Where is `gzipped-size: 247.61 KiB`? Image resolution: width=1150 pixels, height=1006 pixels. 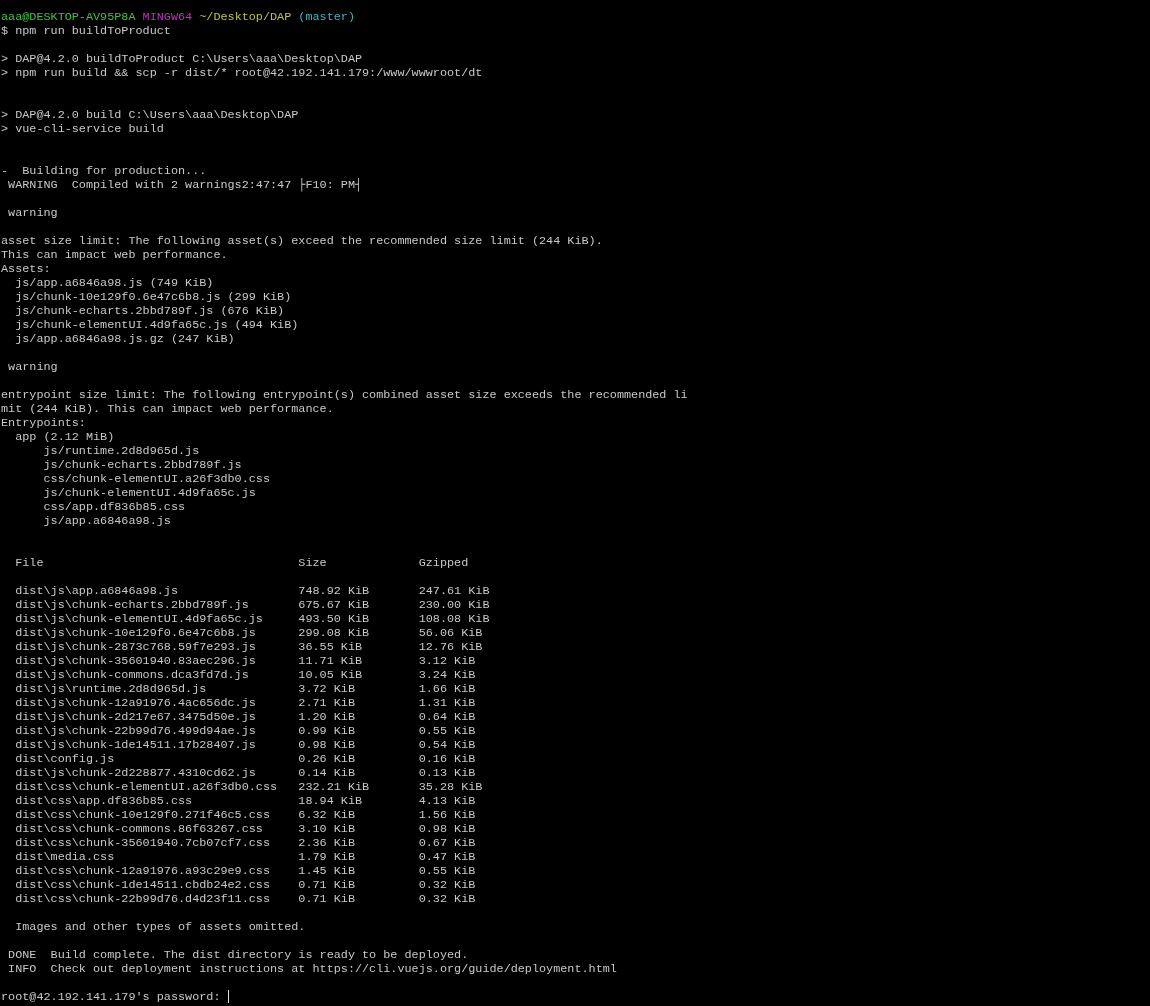 gzipped-size: 247.61 KiB is located at coordinates (454, 591).